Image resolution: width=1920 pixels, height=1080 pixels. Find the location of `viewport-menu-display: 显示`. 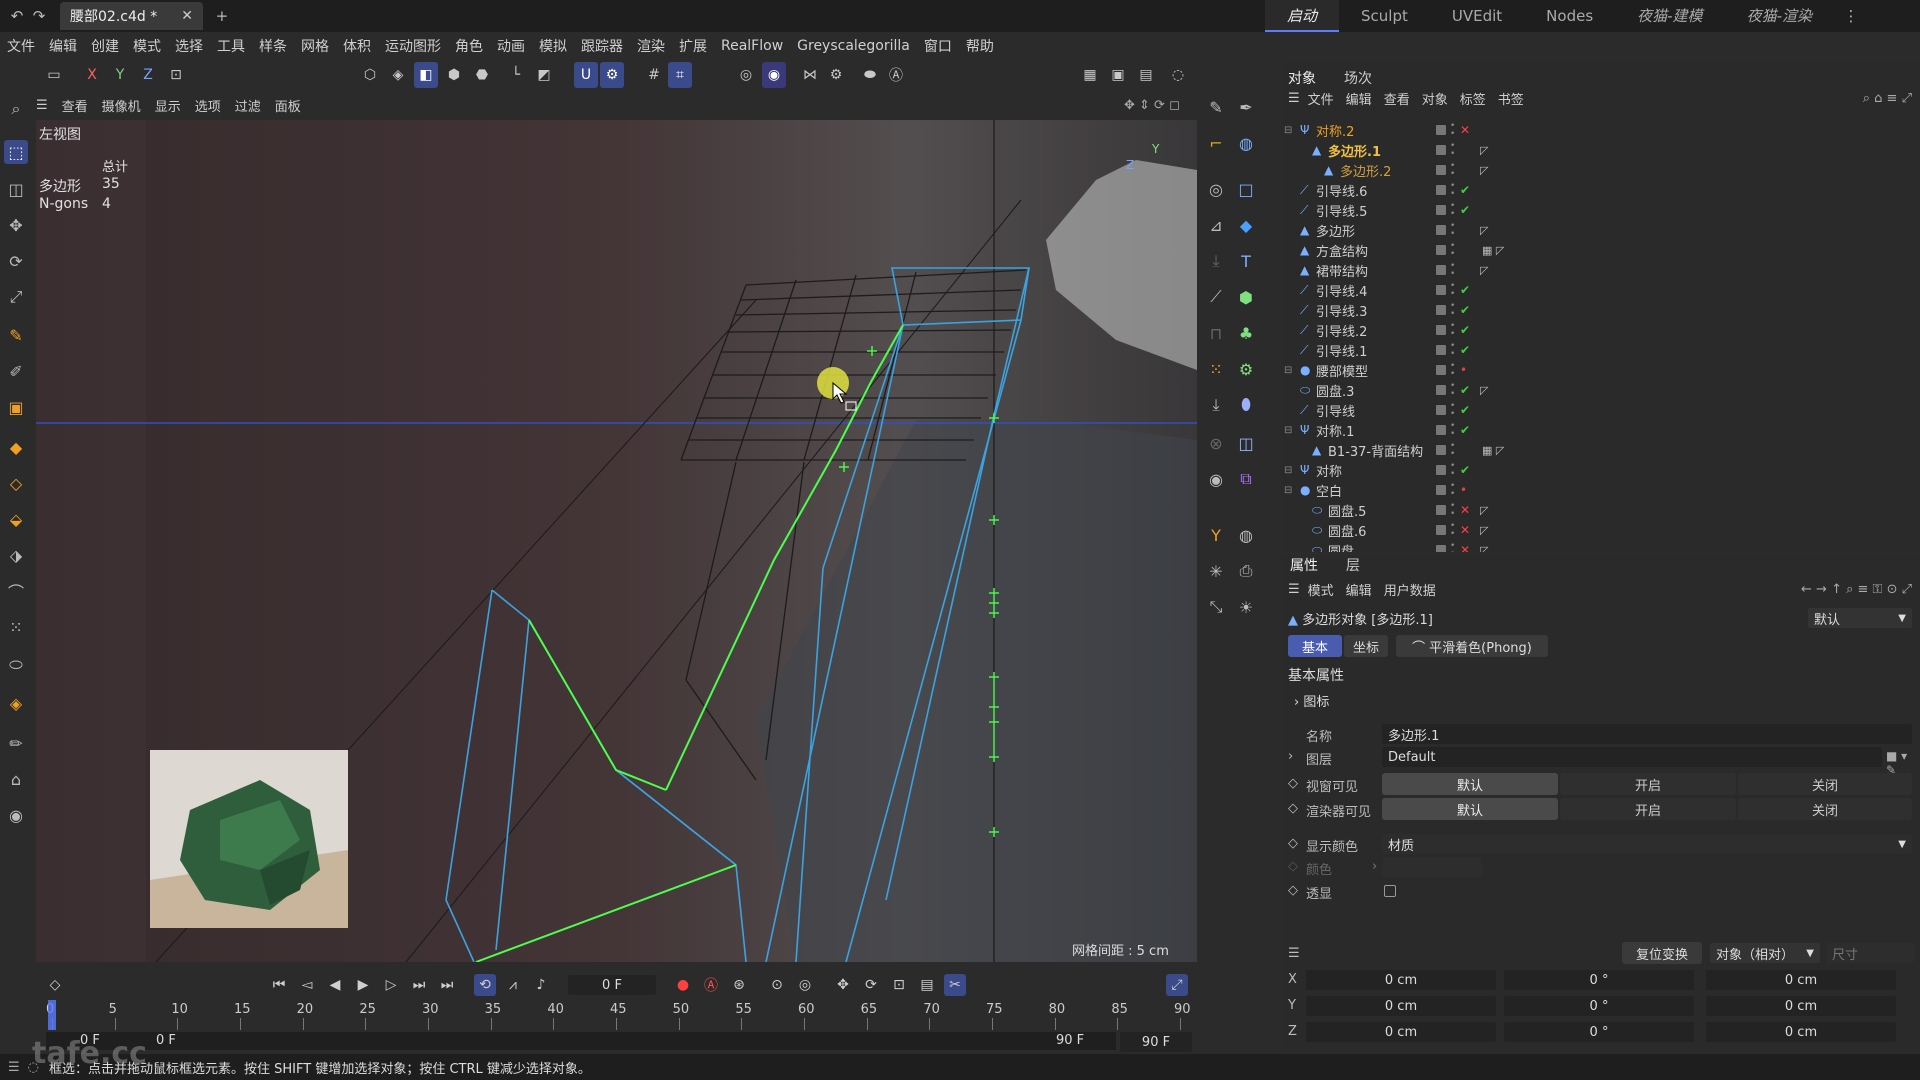

viewport-menu-display: 显示 is located at coordinates (168, 105).